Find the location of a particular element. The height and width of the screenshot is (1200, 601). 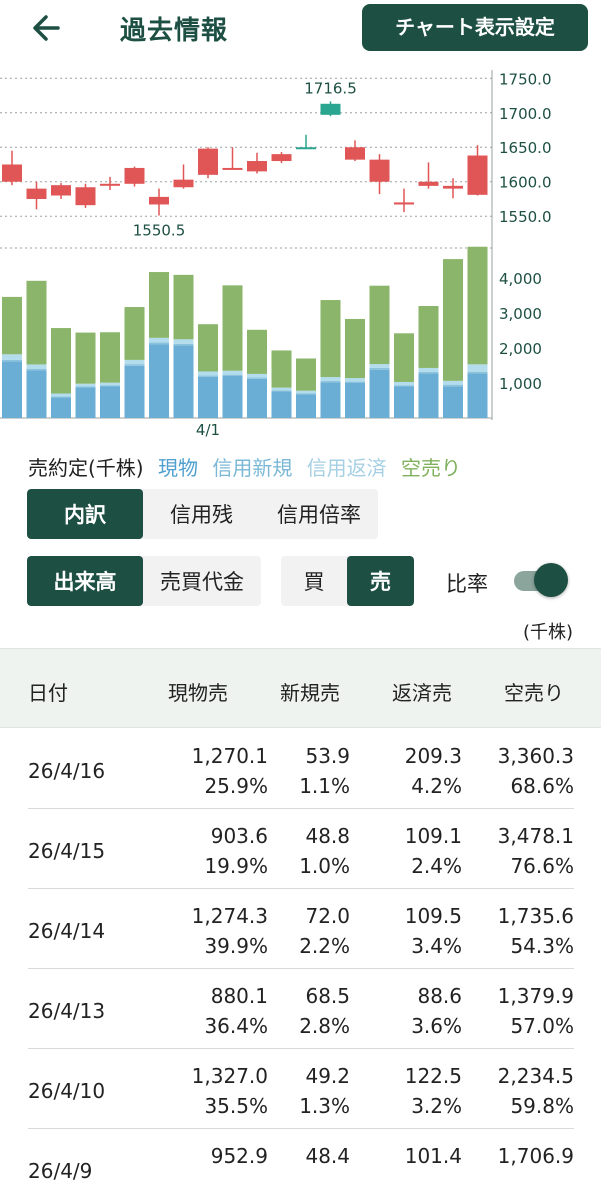

cell-percent: 76.6% is located at coordinates (542, 866).